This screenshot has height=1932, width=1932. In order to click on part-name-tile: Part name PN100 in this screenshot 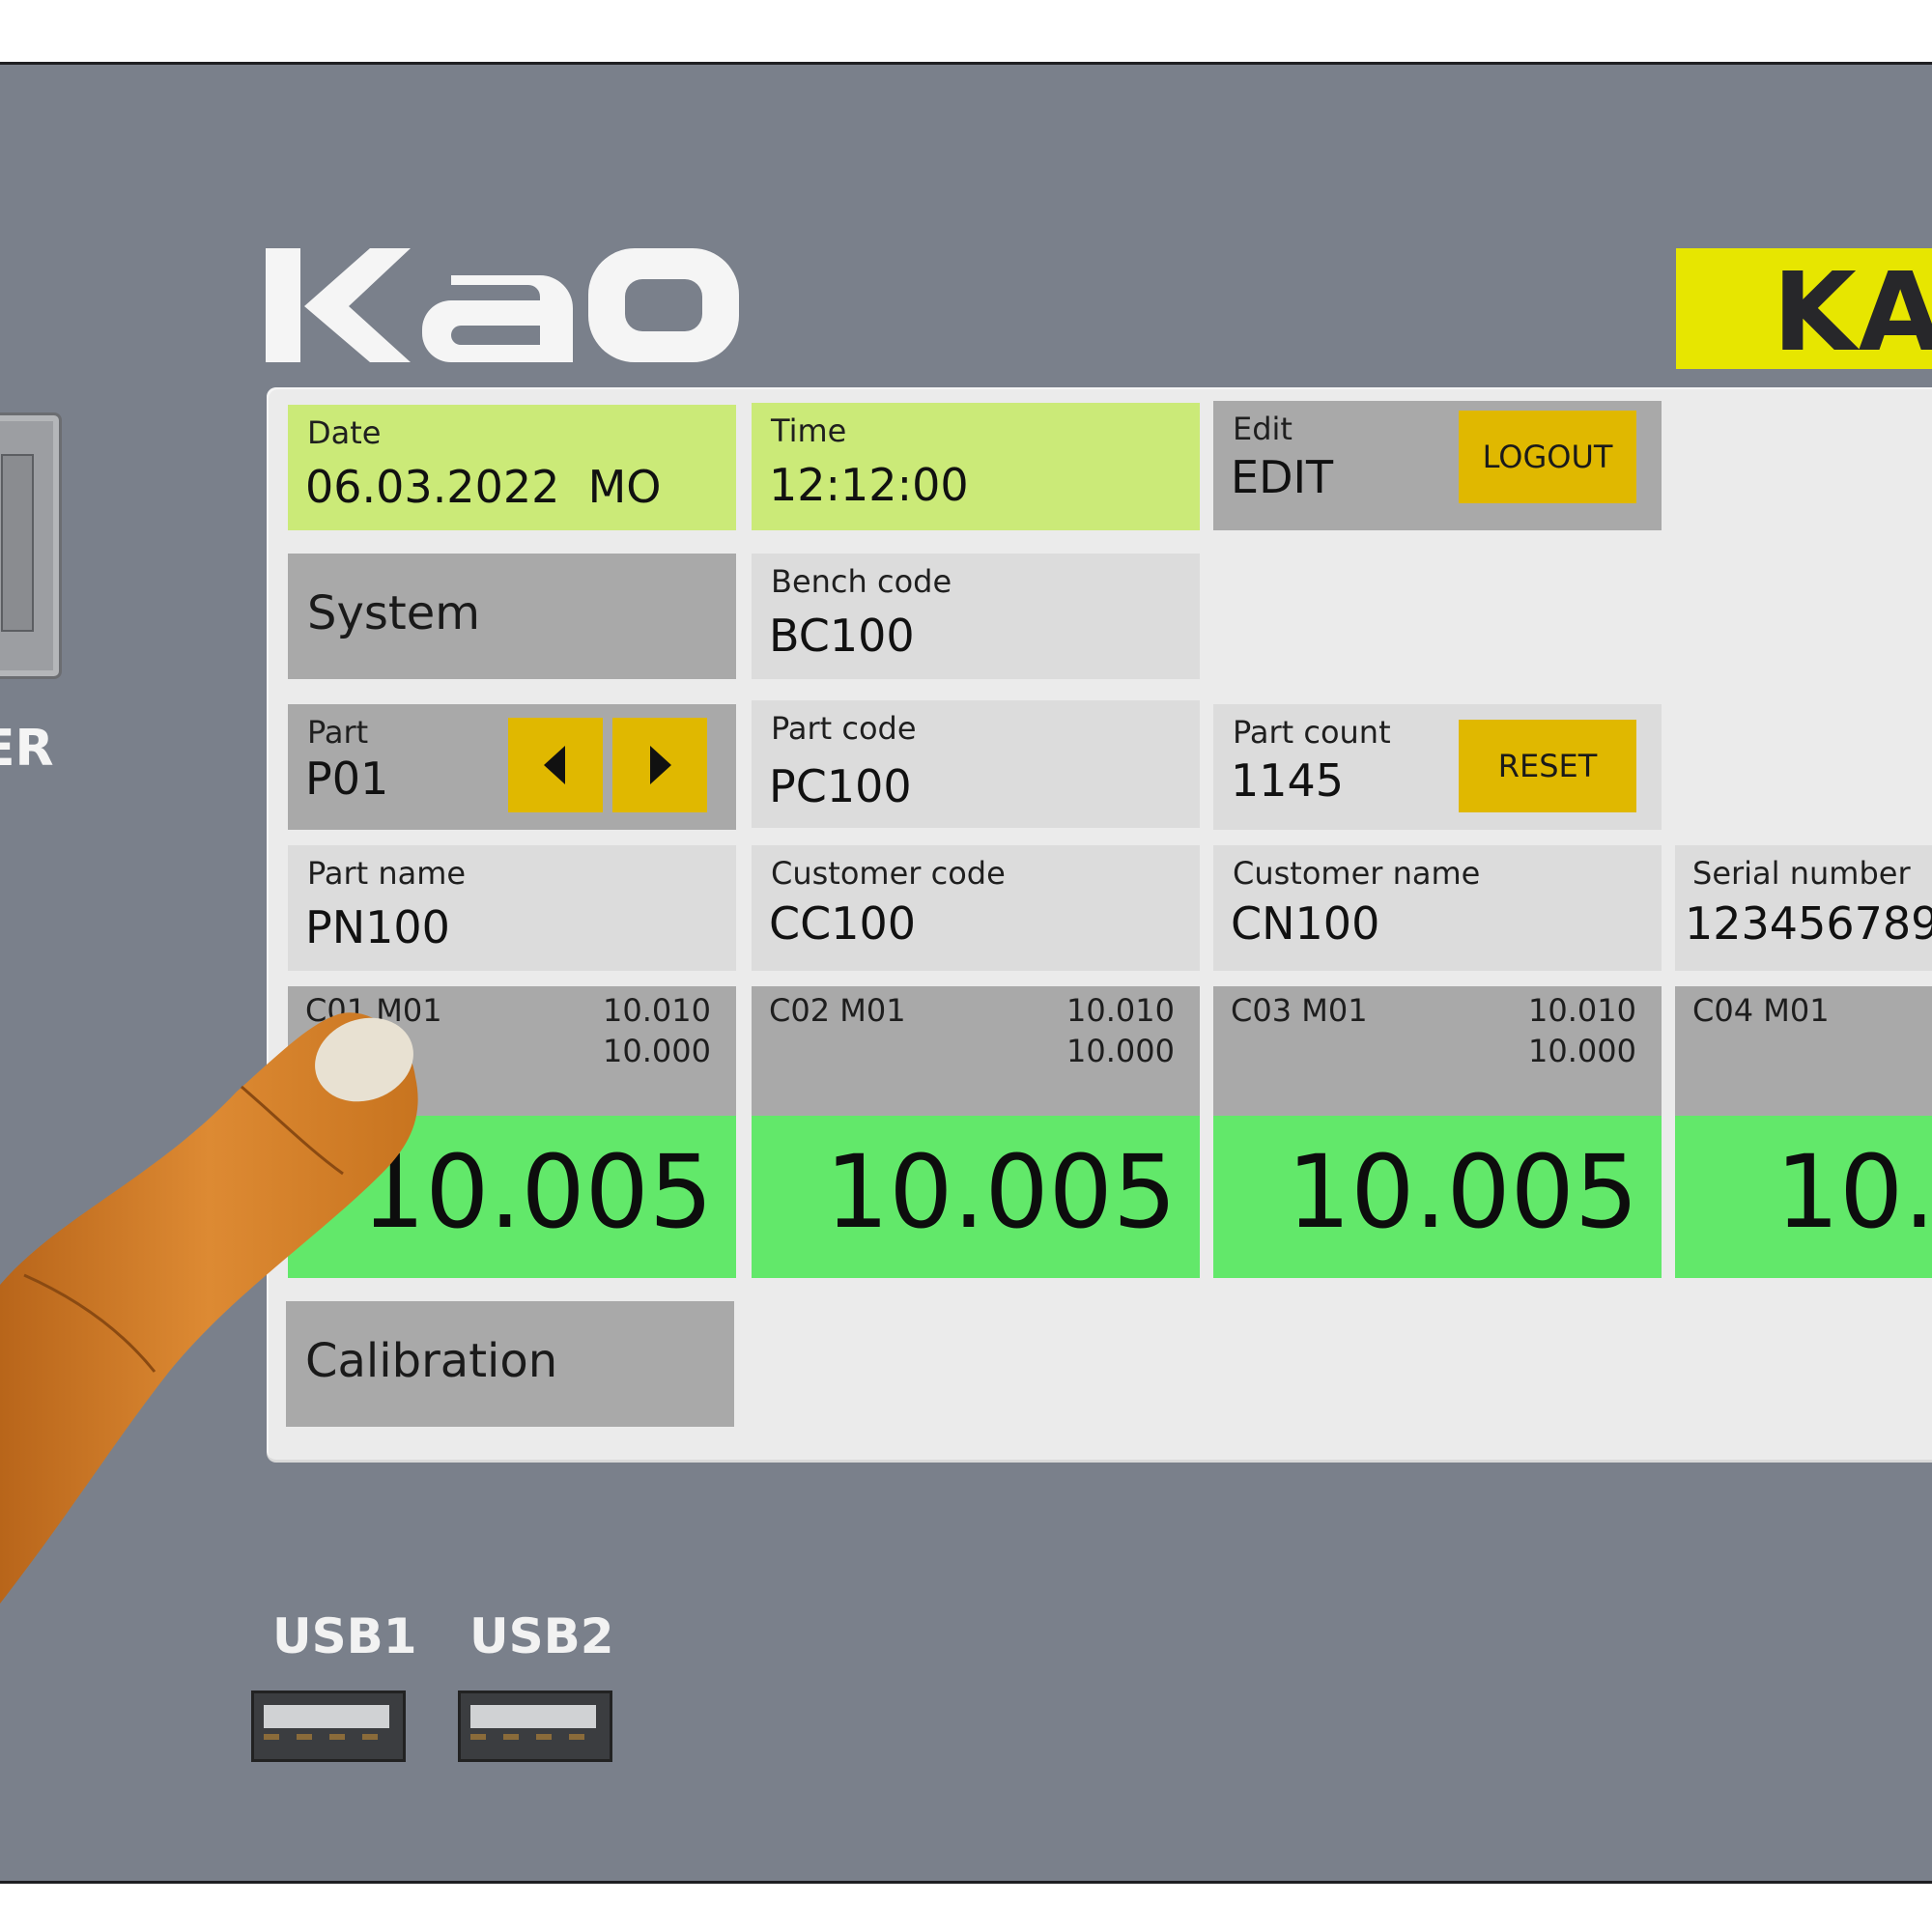, I will do `click(512, 908)`.